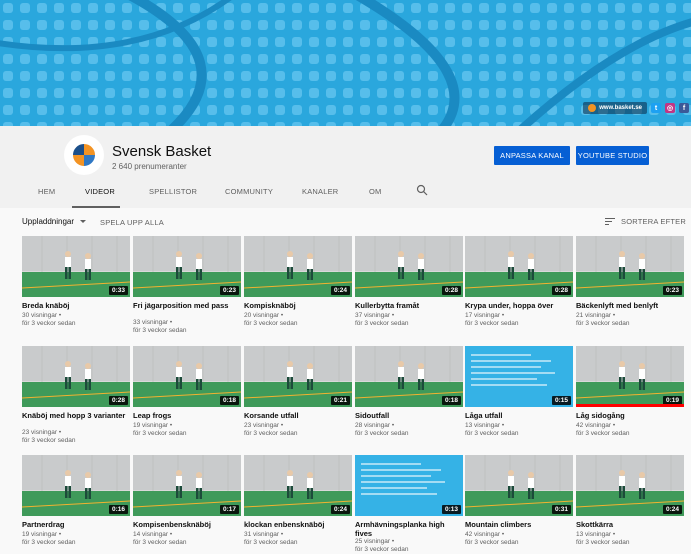 Image resolution: width=691 pixels, height=554 pixels. I want to click on video-title: Skottkärra, so click(630, 524).